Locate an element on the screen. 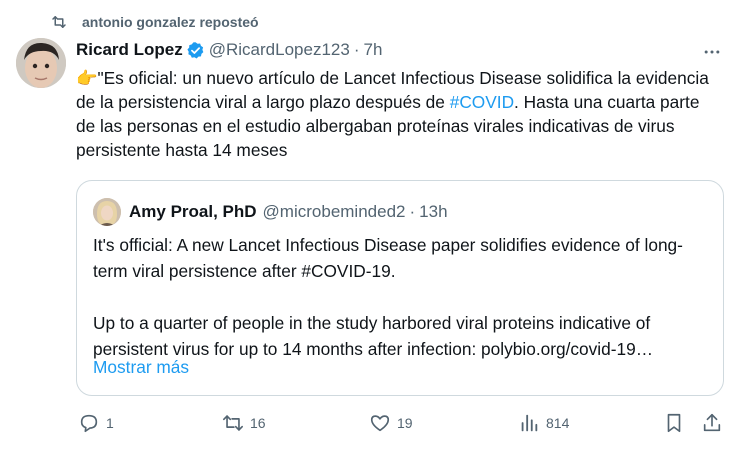 This screenshot has width=754, height=458. analytics-icon is located at coordinates (529, 423).